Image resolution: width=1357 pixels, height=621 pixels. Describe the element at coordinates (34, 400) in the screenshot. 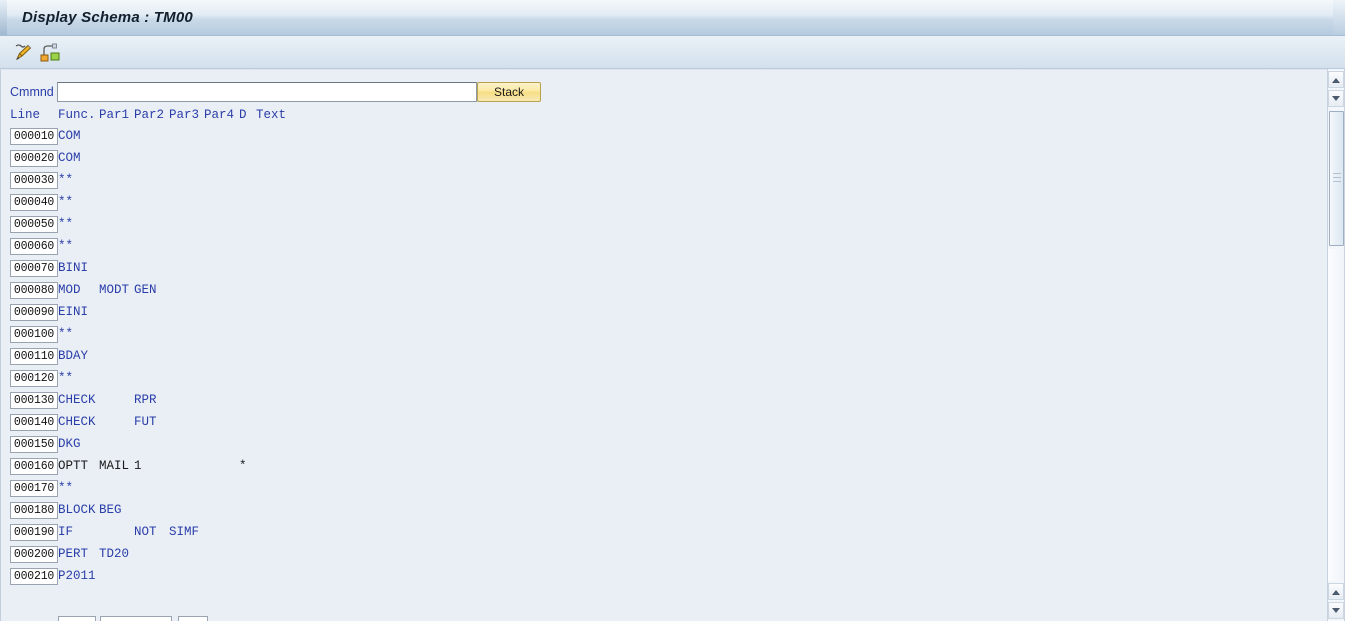

I see `line-number-field: 000130` at that location.